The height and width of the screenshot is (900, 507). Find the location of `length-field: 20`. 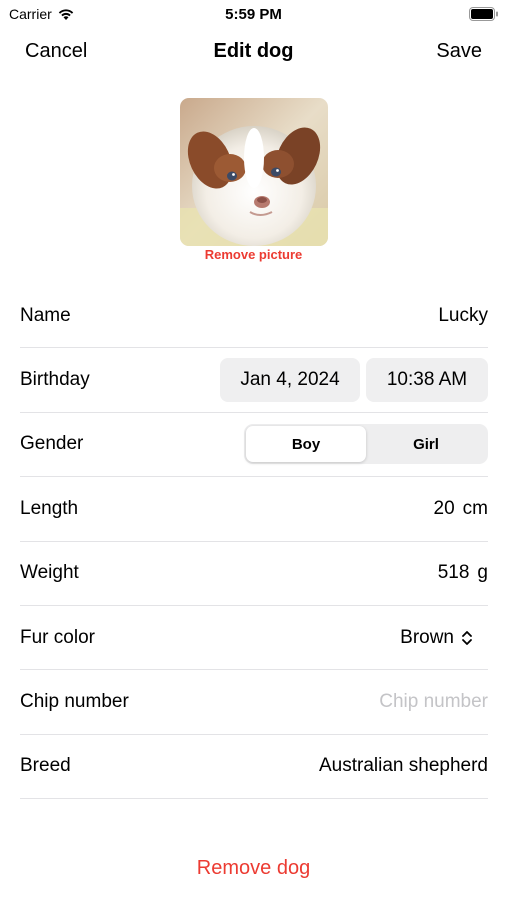

length-field: 20 is located at coordinates (444, 509).